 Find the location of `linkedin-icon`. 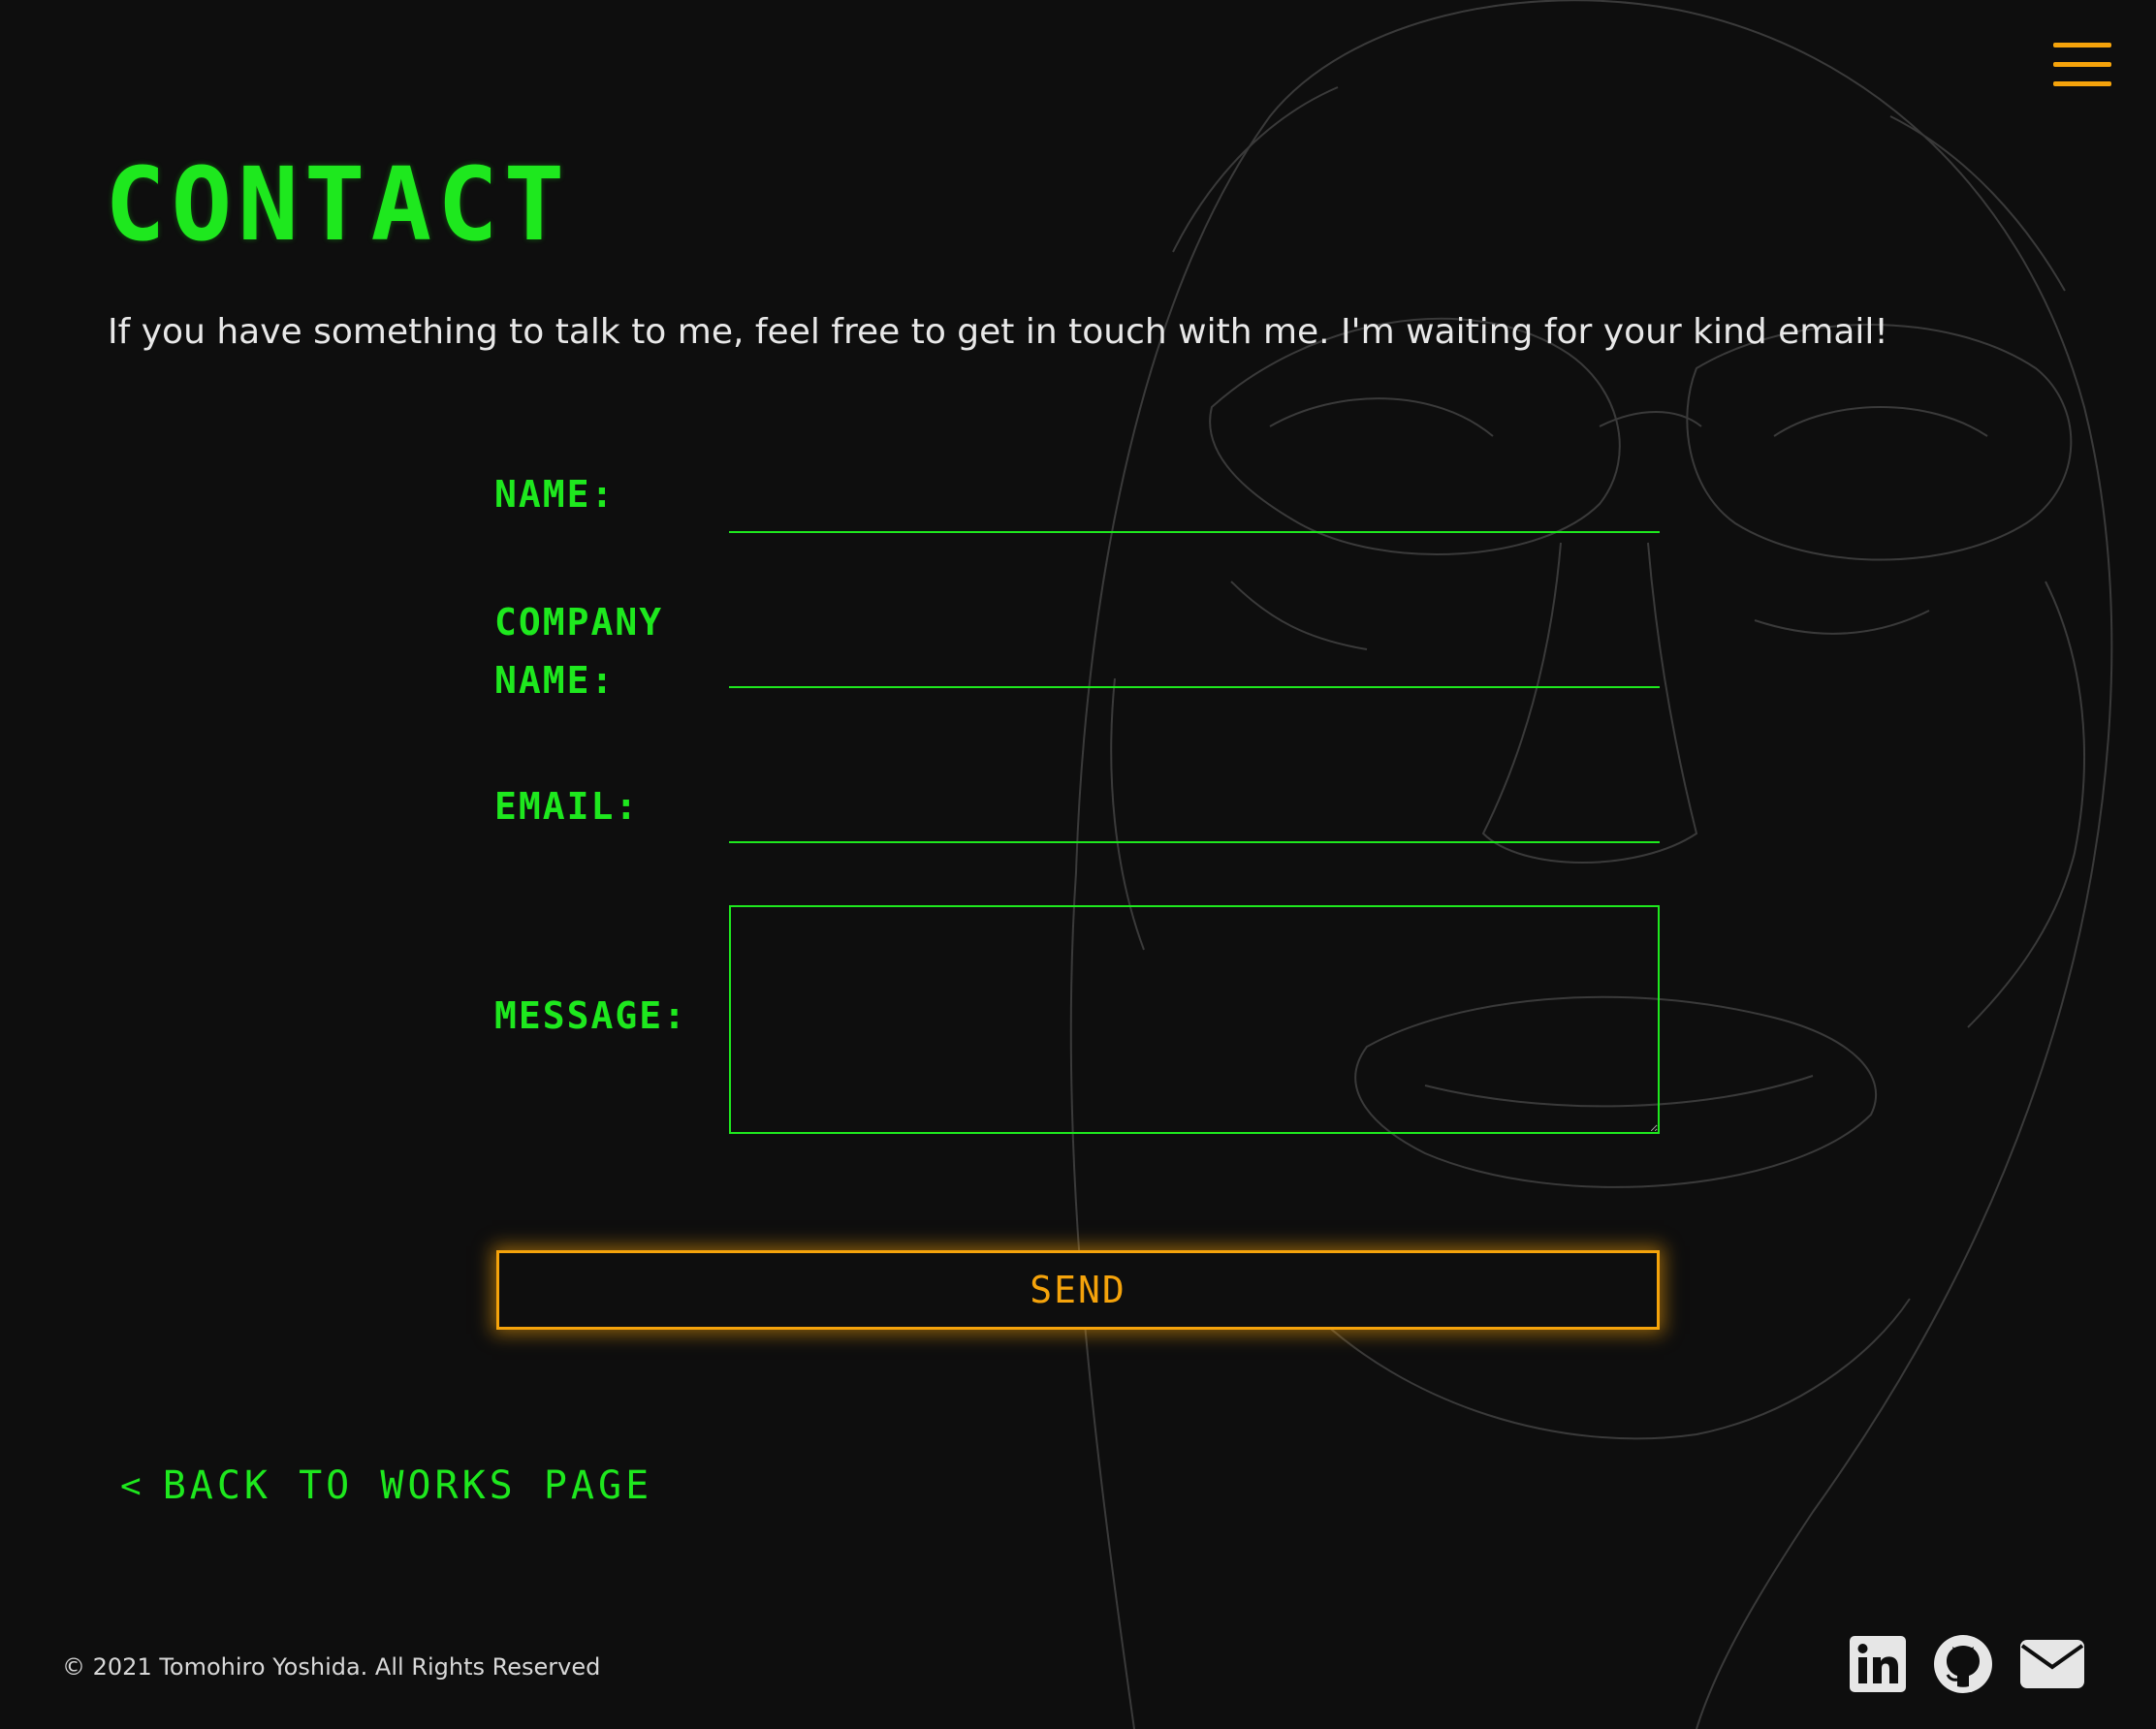

linkedin-icon is located at coordinates (1878, 1667).